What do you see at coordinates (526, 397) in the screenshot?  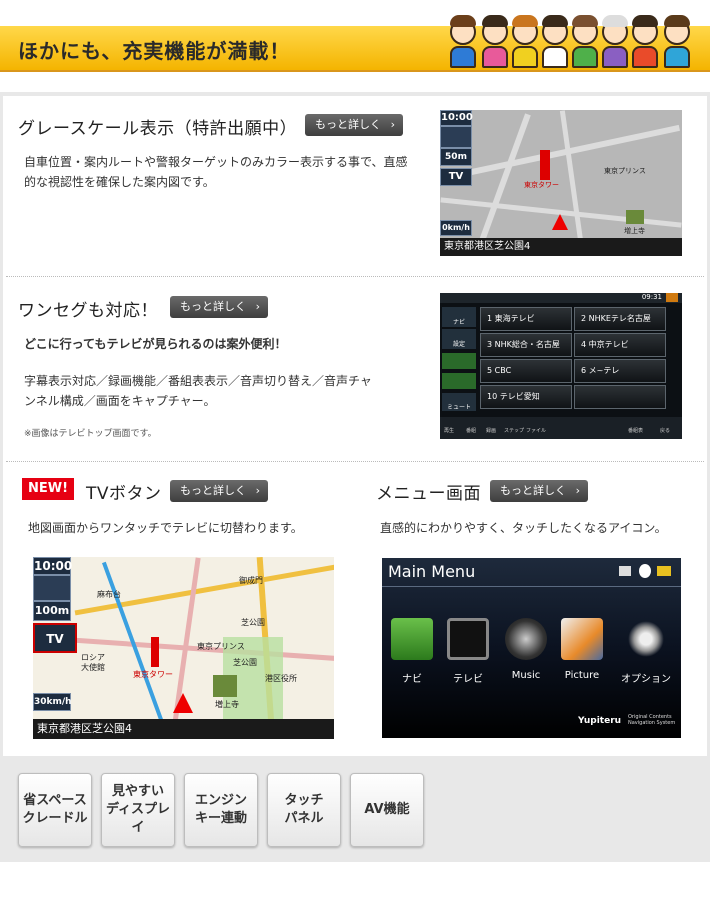 I see `channel-button: 10 テレビ愛知` at bounding box center [526, 397].